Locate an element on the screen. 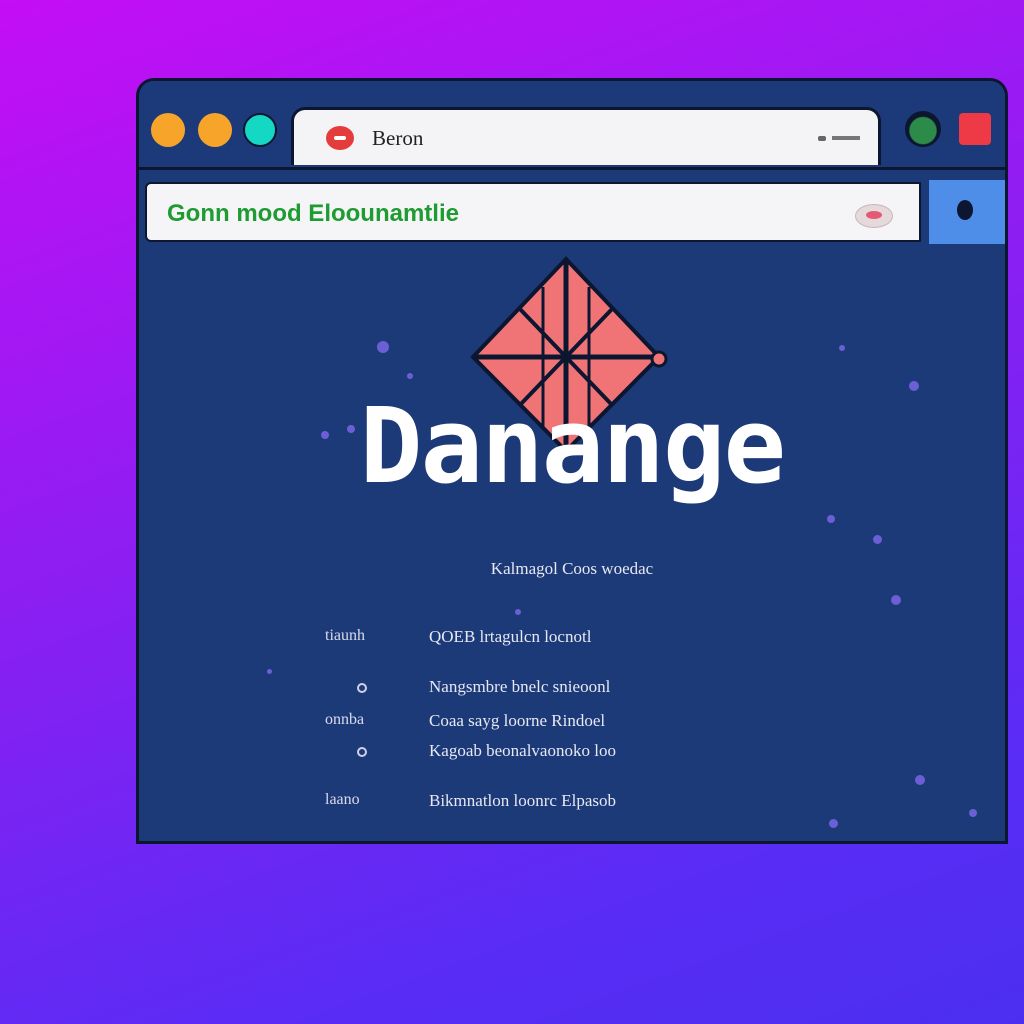  row-value: Bikmnatlon loonrc Elpasob is located at coordinates (522, 800).